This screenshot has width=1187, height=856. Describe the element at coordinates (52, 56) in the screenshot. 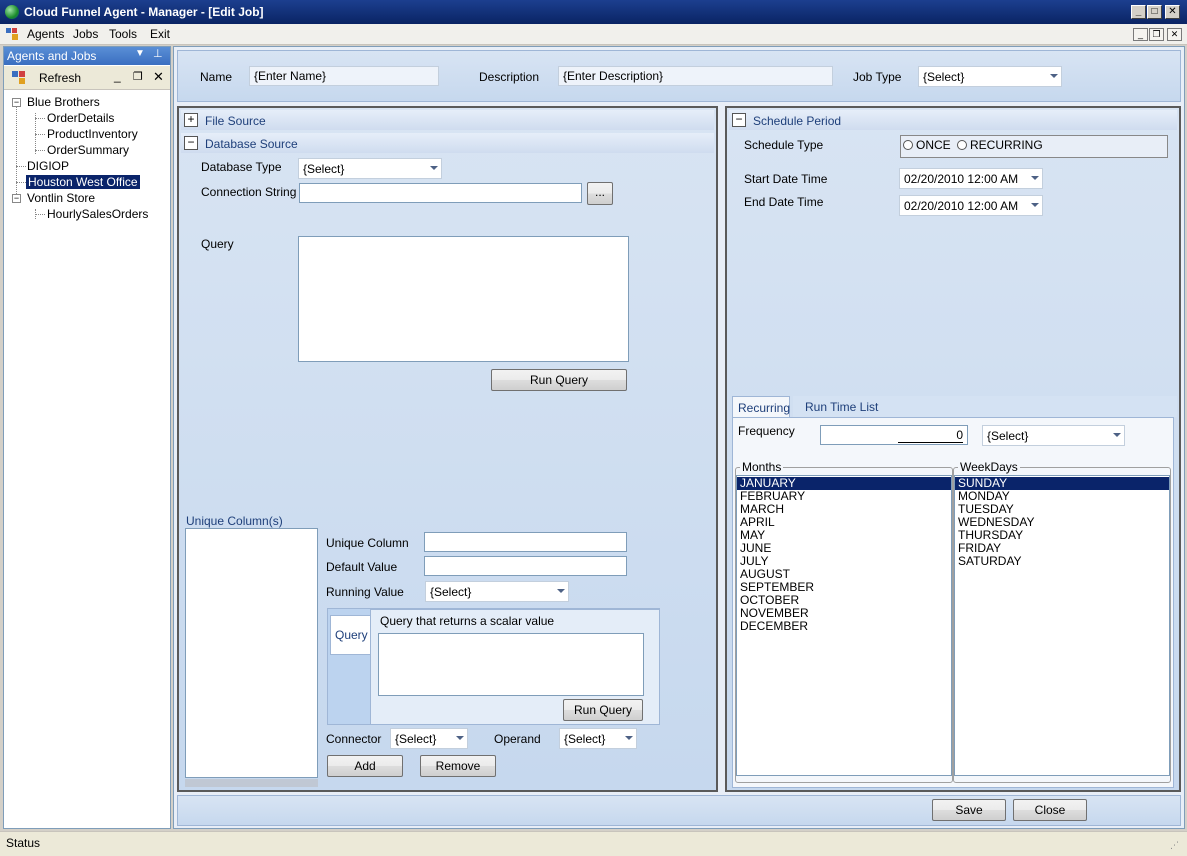

I see `dock-title: Agents and Jobs` at that location.